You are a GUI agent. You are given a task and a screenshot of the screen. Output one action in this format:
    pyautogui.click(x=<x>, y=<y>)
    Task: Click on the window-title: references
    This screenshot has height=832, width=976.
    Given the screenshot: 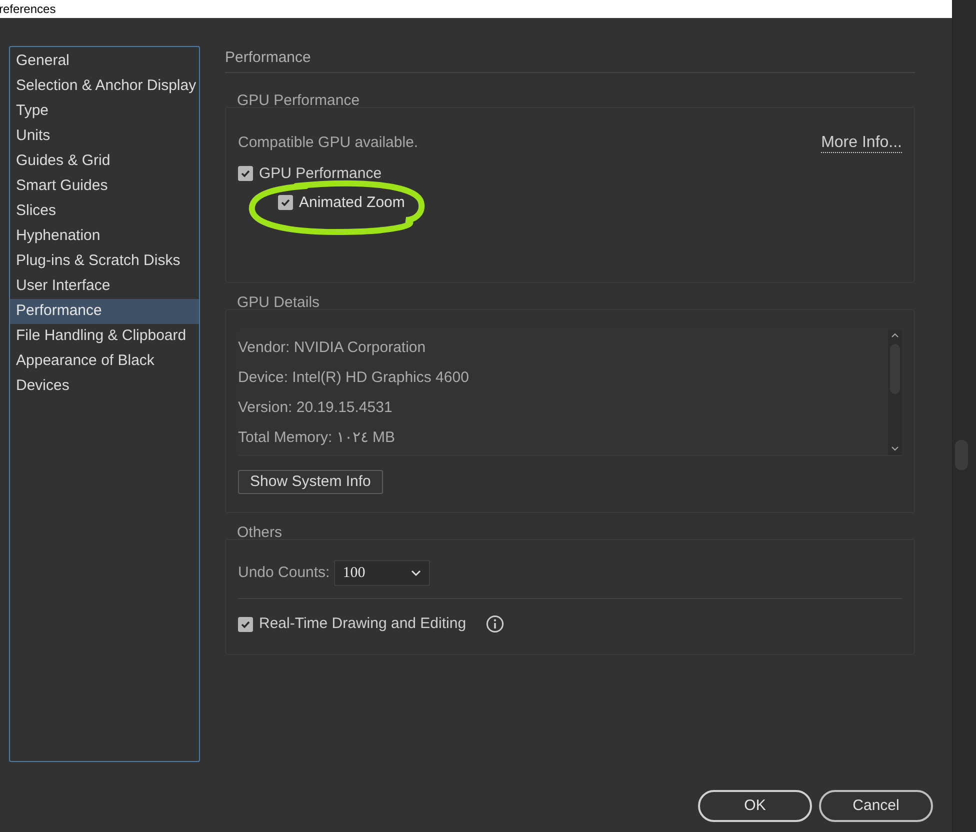 What is the action you would take?
    pyautogui.click(x=28, y=9)
    